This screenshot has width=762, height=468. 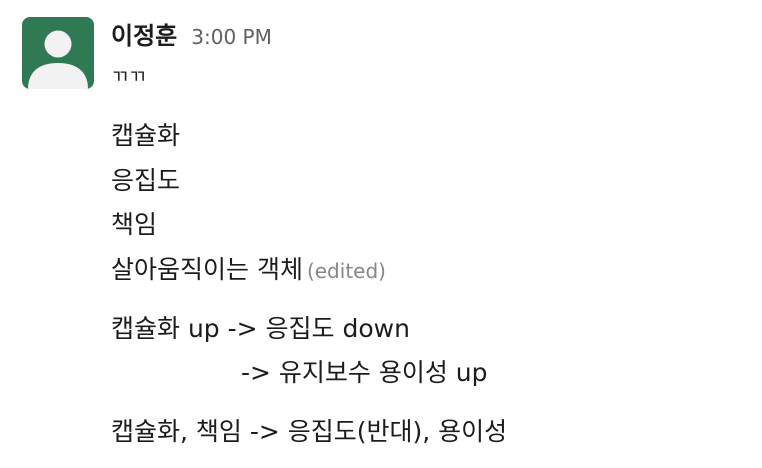 What do you see at coordinates (346, 271) in the screenshot?
I see `edited-indicator: (edited)` at bounding box center [346, 271].